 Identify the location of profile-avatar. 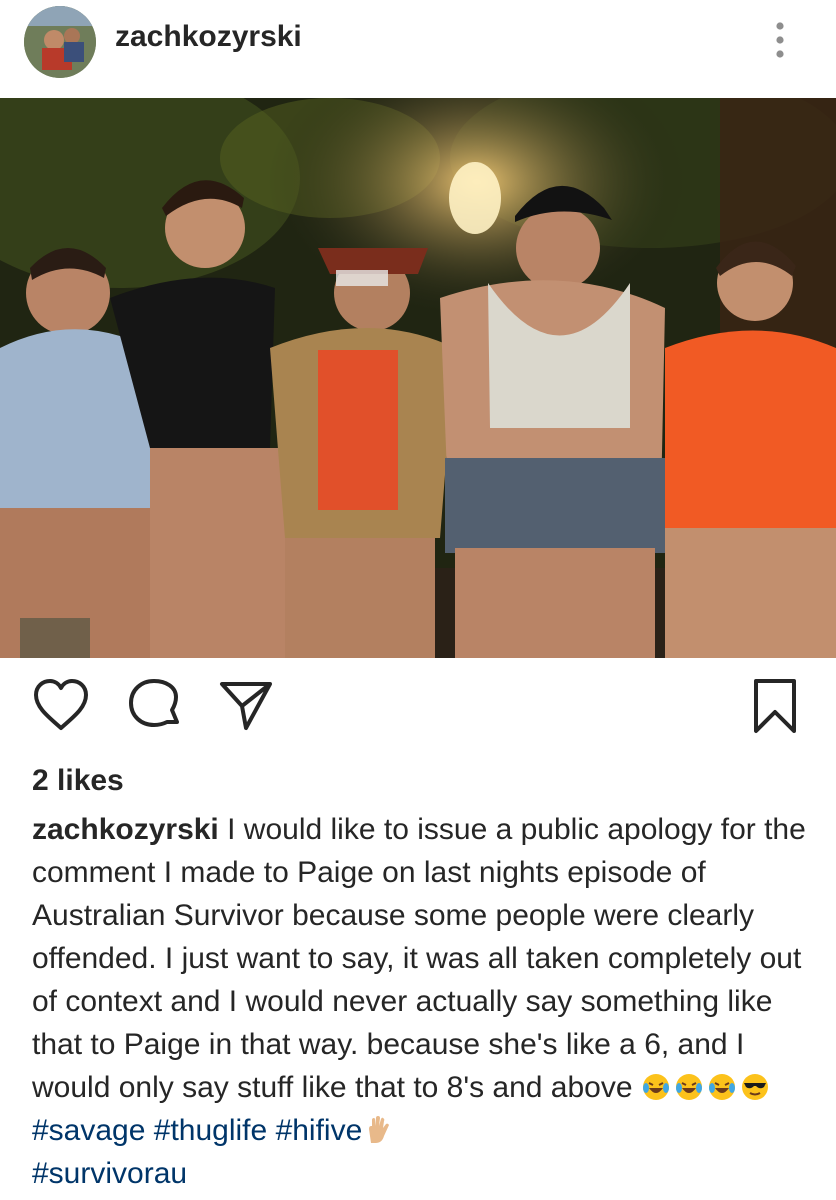
(60, 42).